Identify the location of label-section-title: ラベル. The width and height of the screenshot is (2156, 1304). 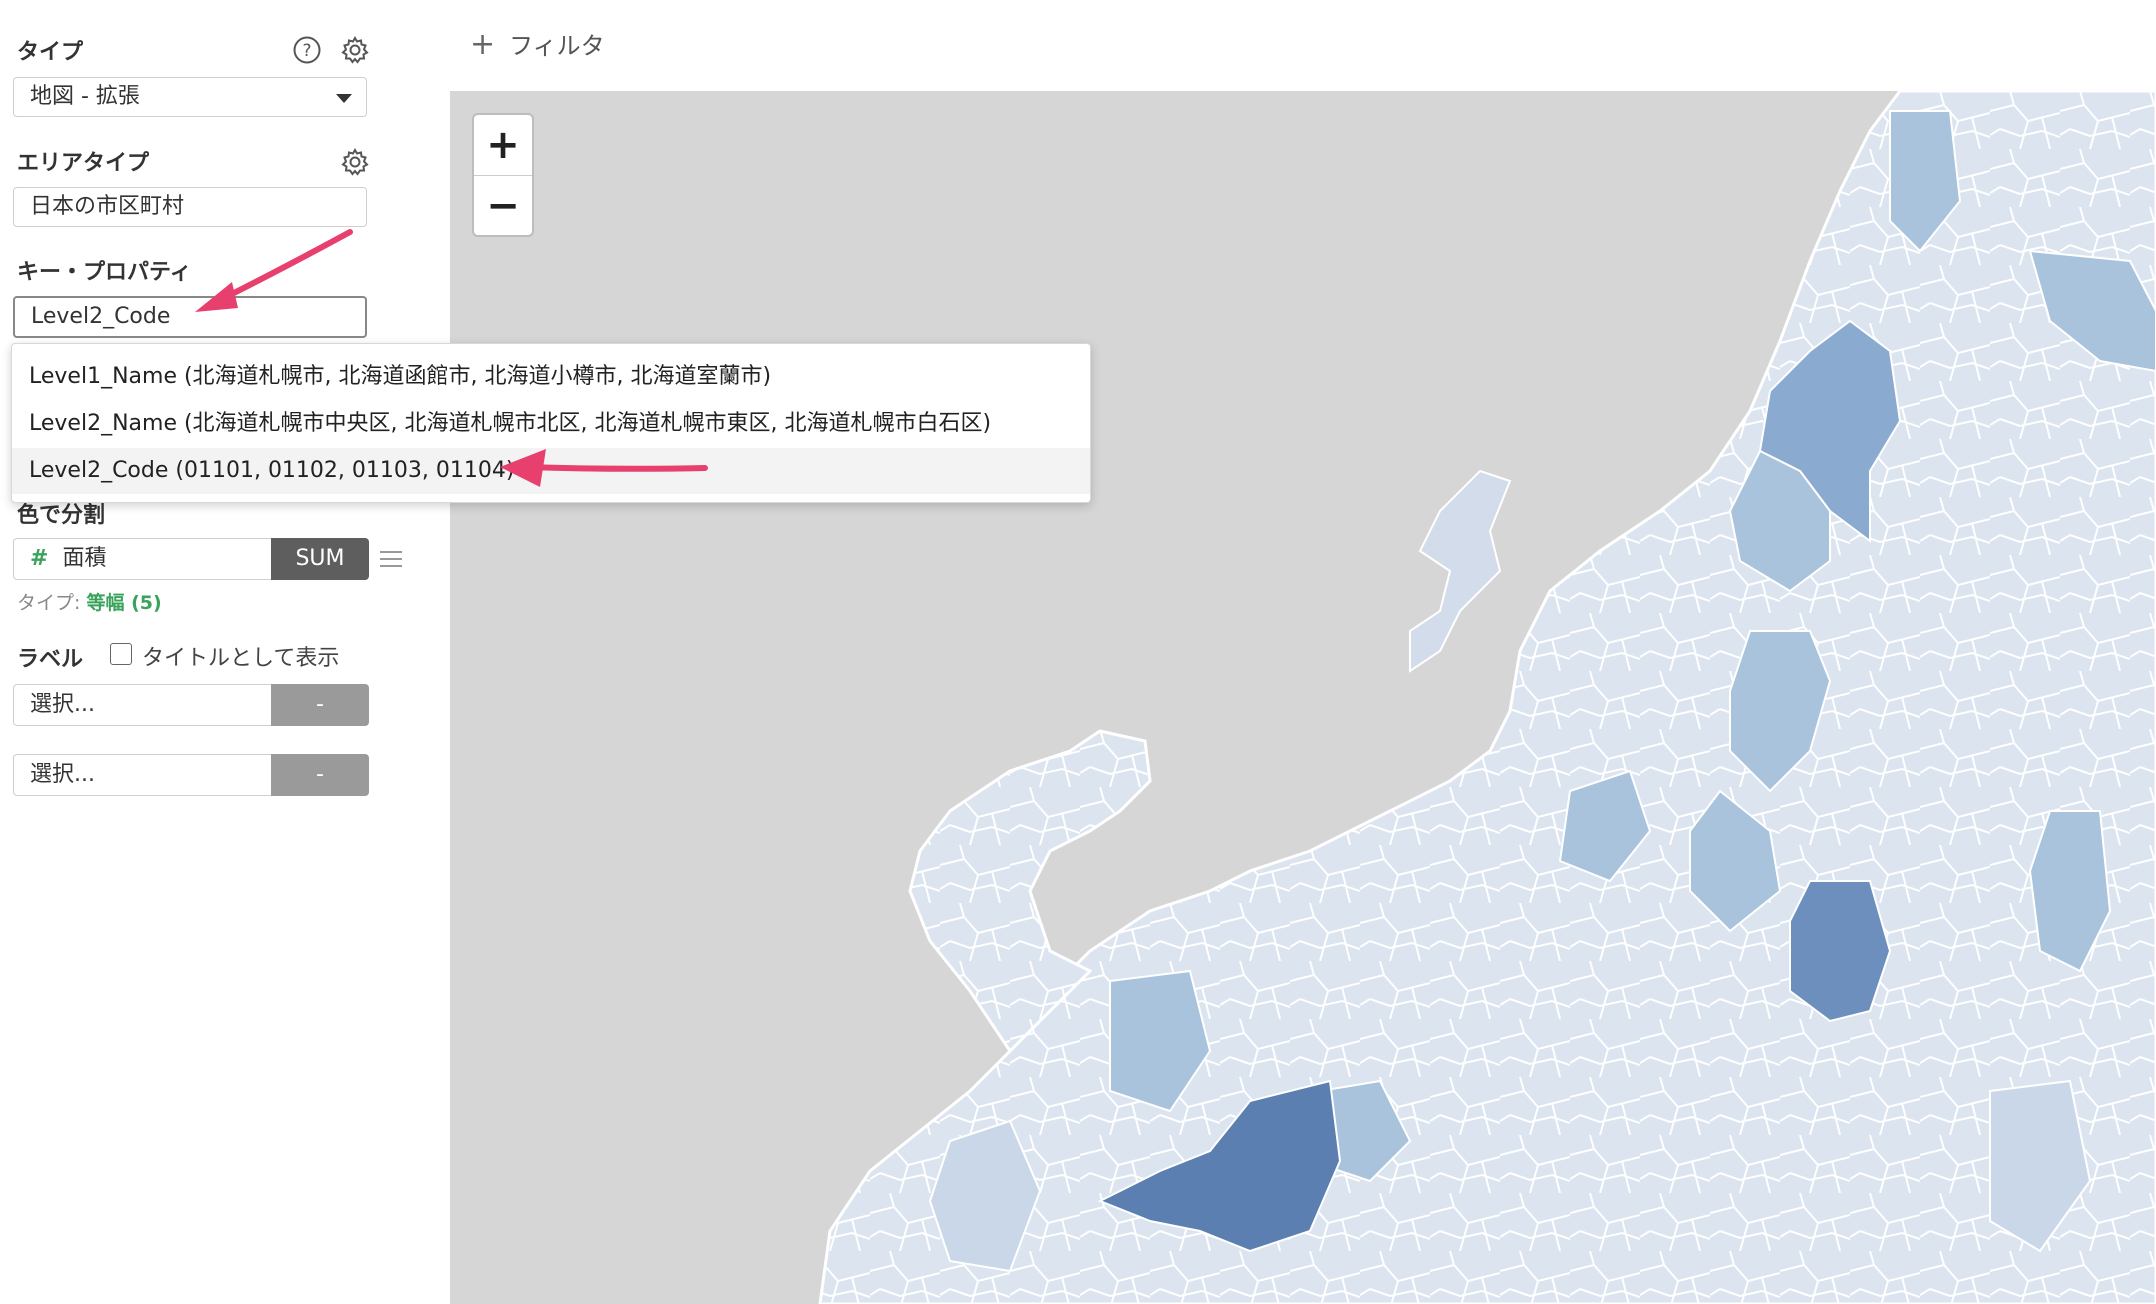
(50, 659).